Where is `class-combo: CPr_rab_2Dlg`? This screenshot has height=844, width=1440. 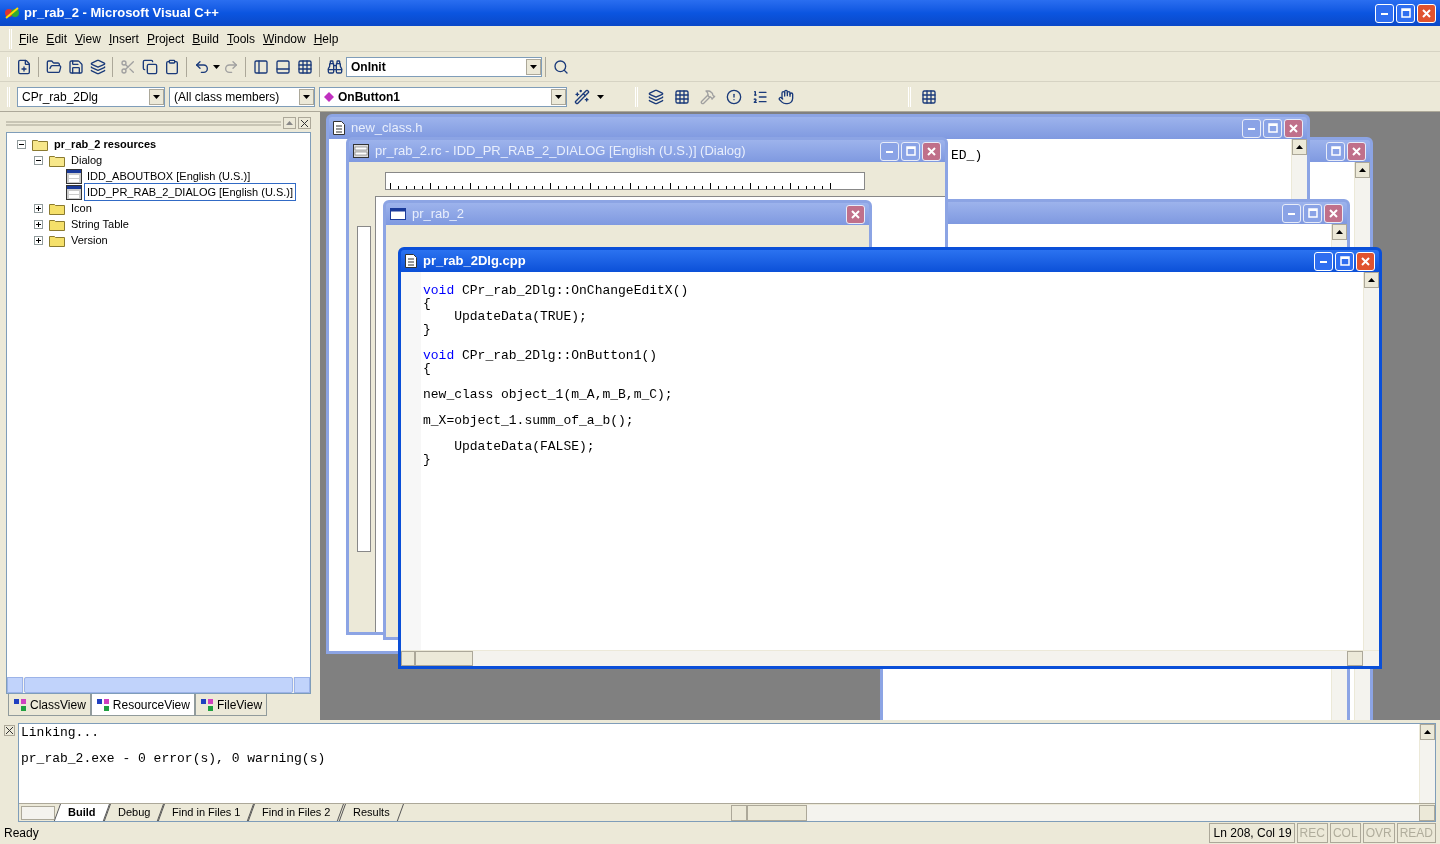 class-combo: CPr_rab_2Dlg is located at coordinates (91, 96).